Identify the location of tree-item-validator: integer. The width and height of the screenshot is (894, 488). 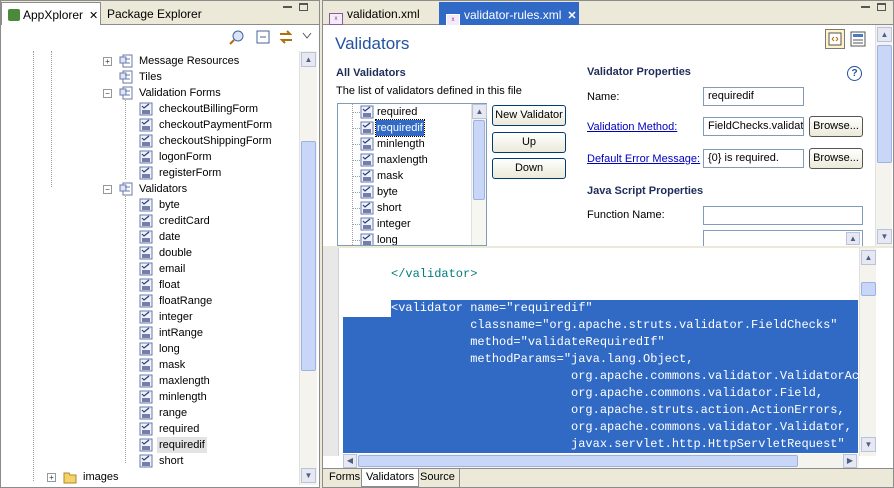
(152, 317).